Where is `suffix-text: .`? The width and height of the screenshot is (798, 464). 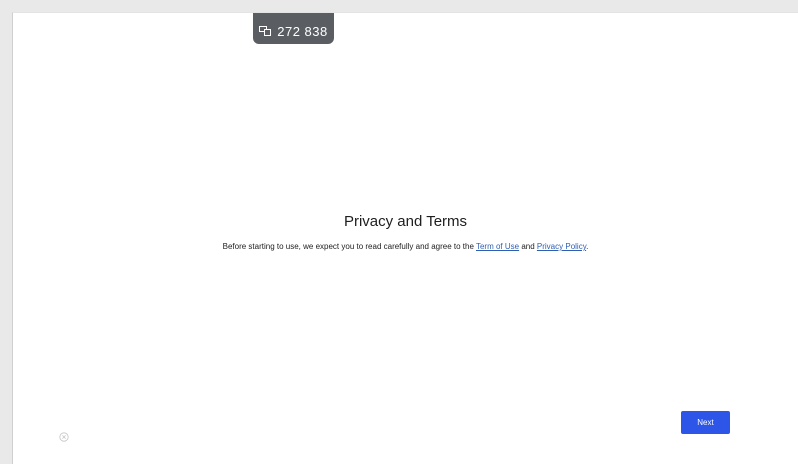 suffix-text: . is located at coordinates (587, 246).